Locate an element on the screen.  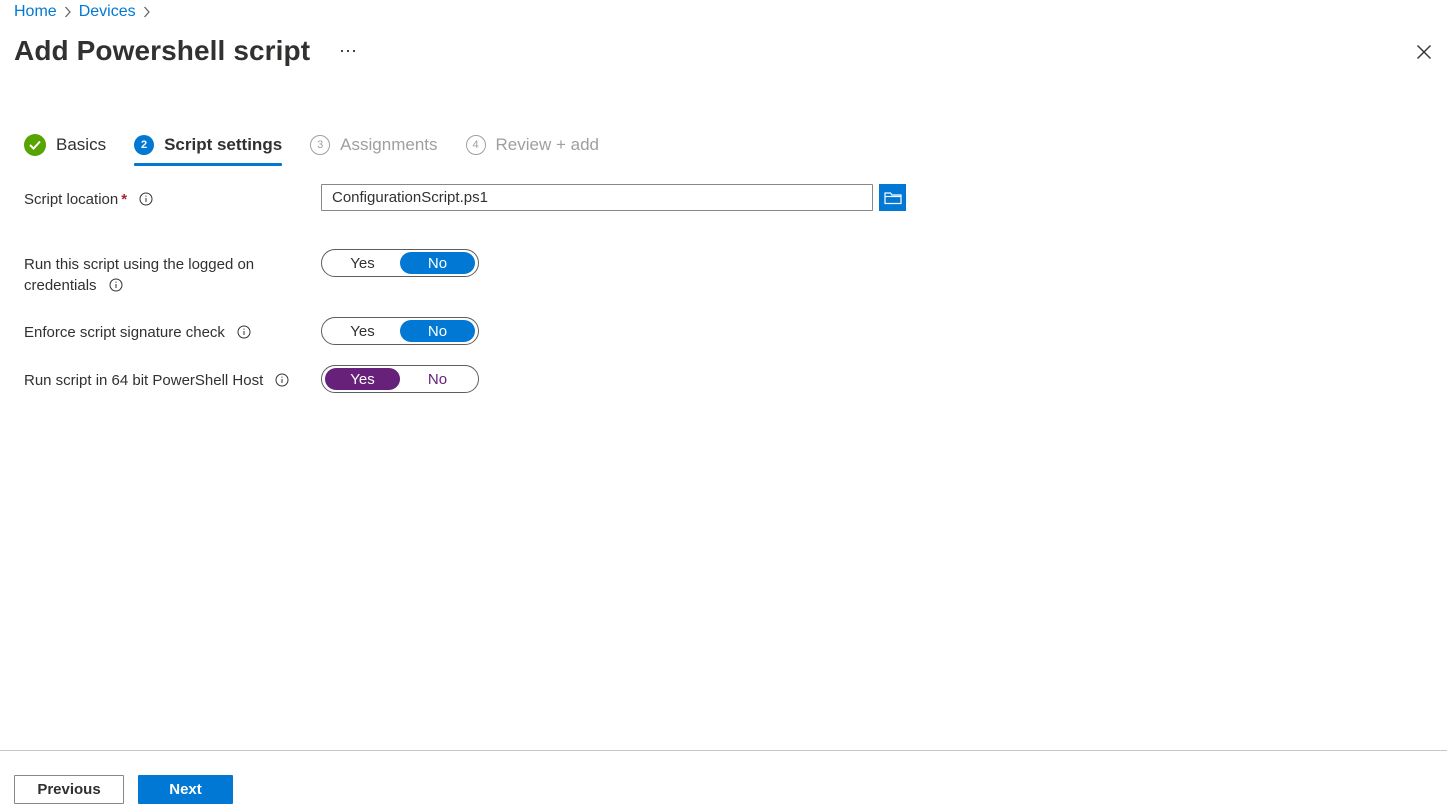
run-64bit-label-wrap: Run script in 64 bit PowerShell Host is located at coordinates (169, 380).